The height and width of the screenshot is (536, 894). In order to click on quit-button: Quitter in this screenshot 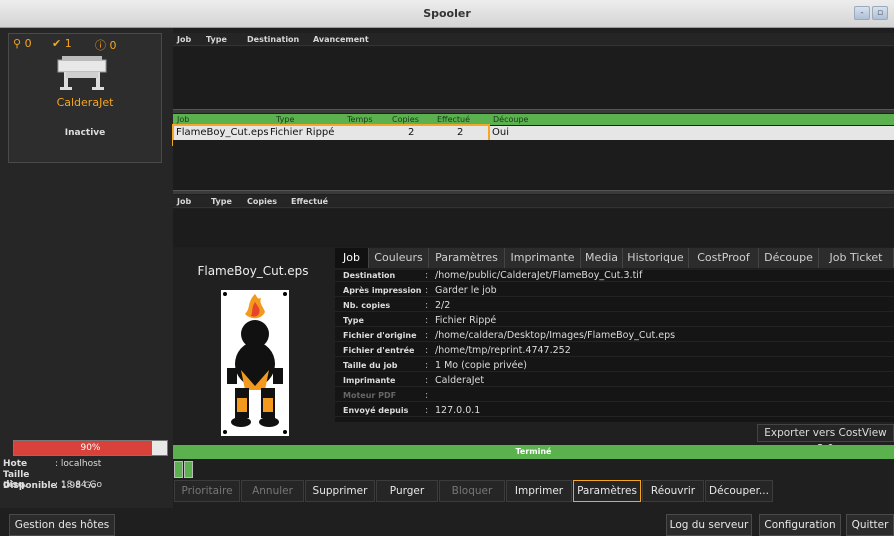, I will do `click(870, 525)`.